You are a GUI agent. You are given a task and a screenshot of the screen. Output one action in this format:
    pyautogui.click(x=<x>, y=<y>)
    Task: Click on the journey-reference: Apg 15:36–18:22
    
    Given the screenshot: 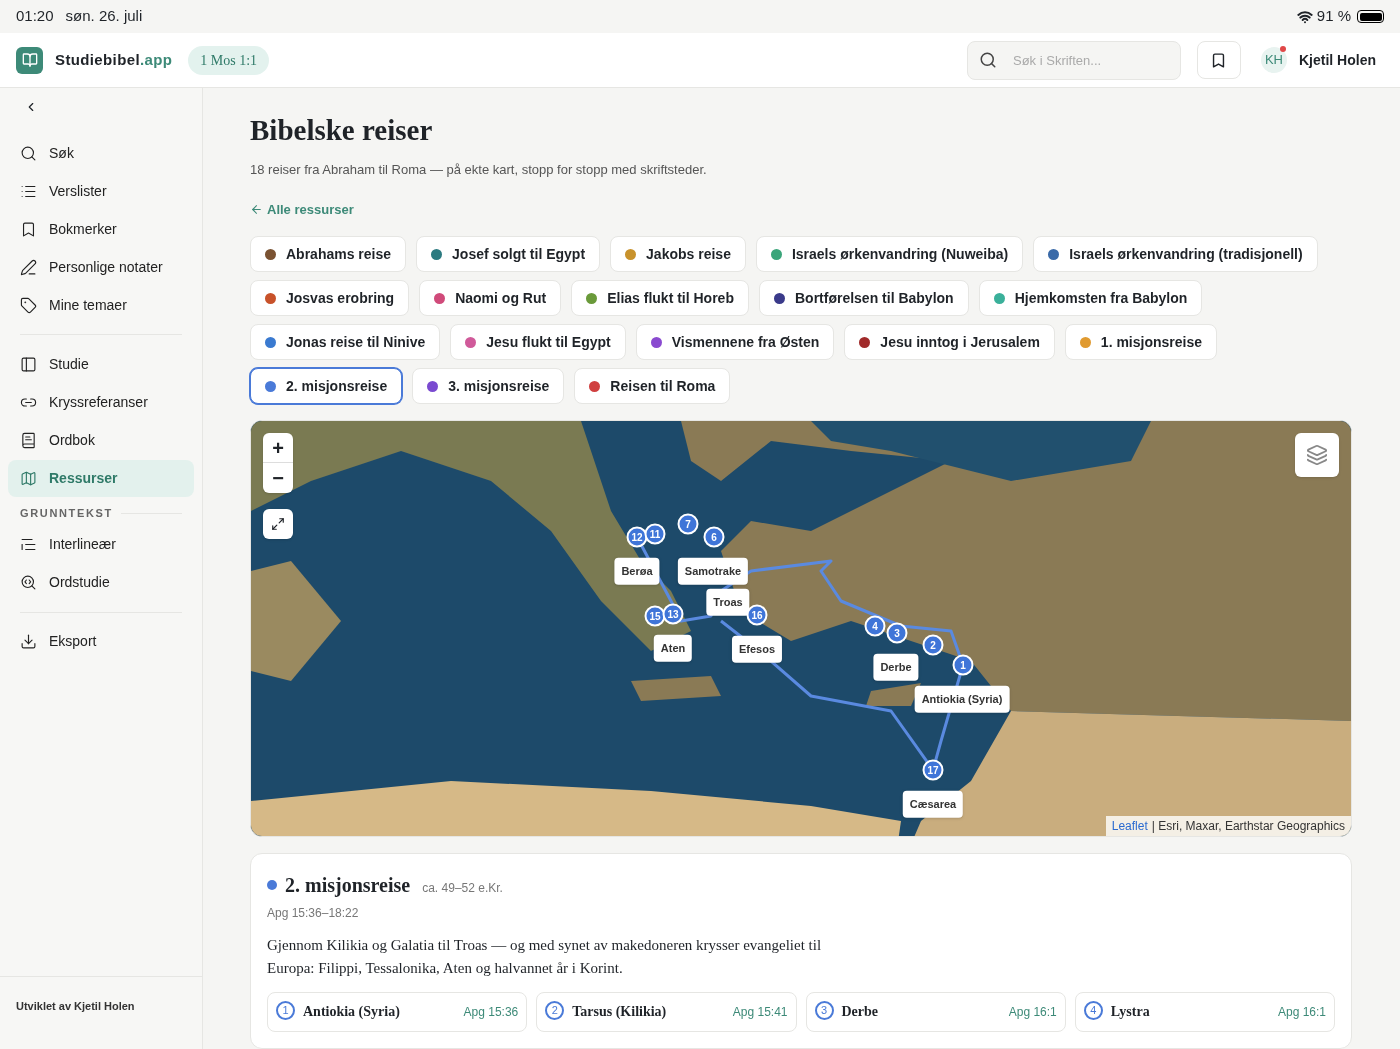 What is the action you would take?
    pyautogui.click(x=313, y=913)
    